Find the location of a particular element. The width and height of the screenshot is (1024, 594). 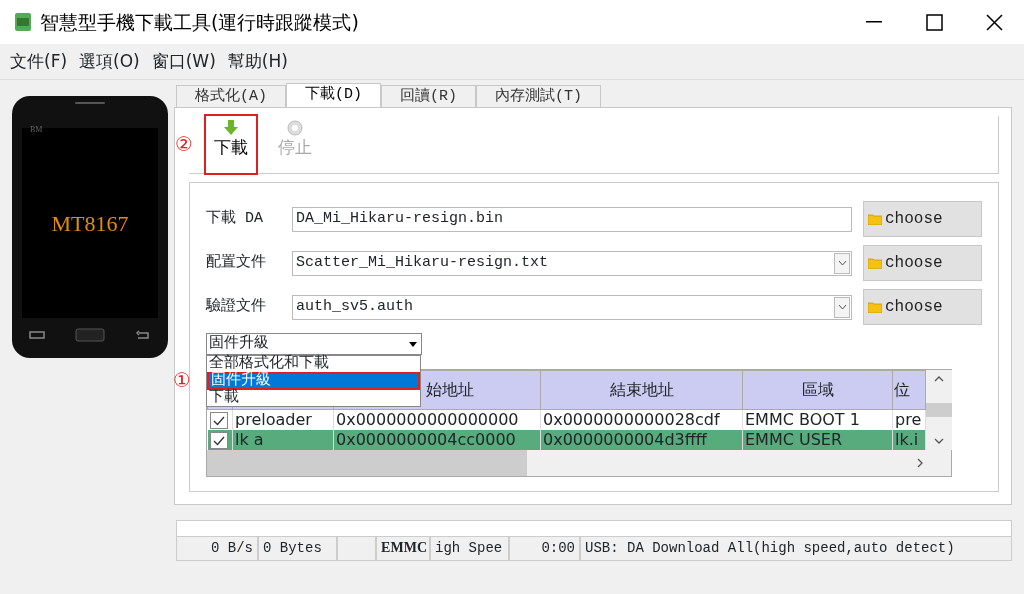

scroll-thumb is located at coordinates (939, 410).